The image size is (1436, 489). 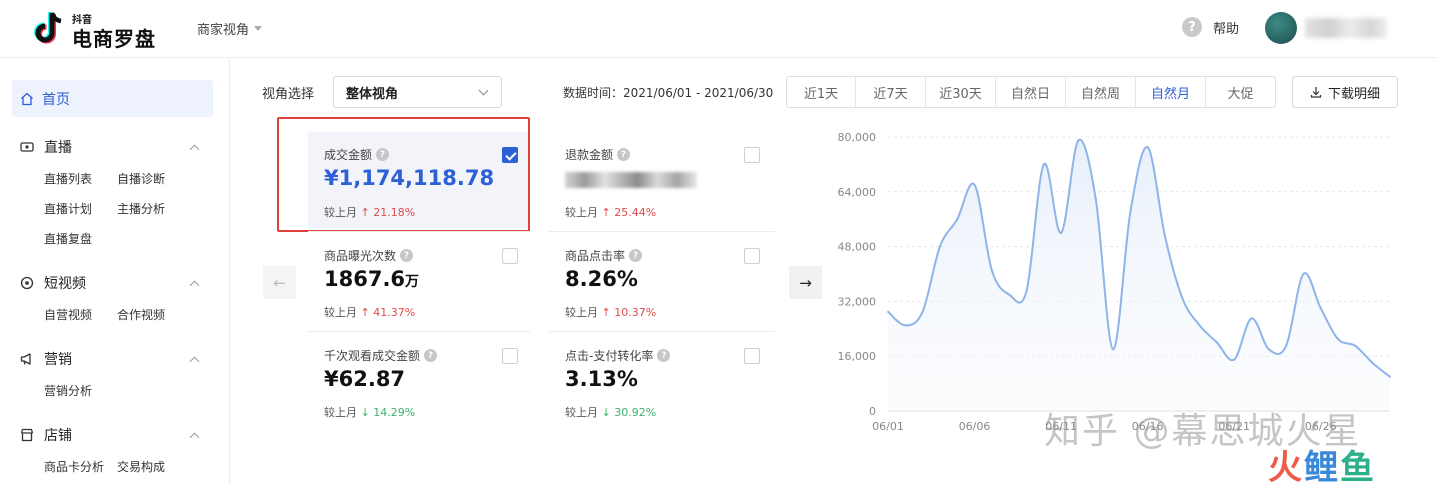 What do you see at coordinates (27, 435) in the screenshot?
I see `store-icon` at bounding box center [27, 435].